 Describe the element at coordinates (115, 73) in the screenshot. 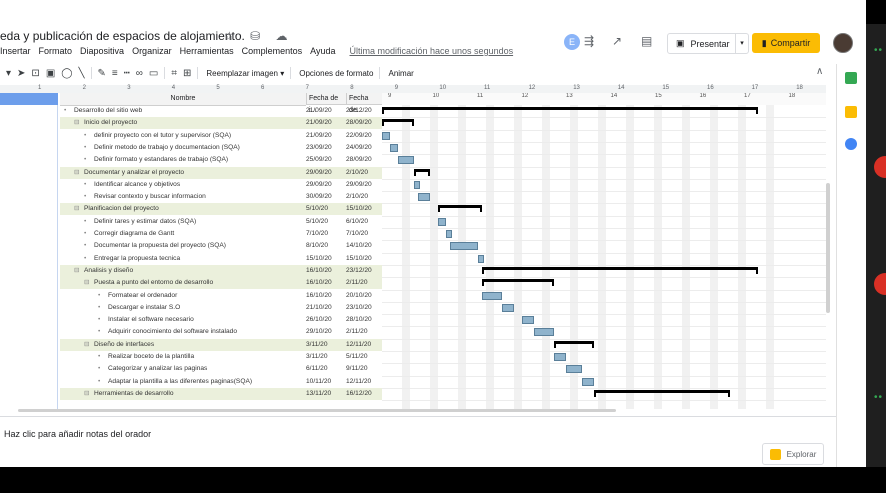

I see `line-weight-icon: ≡` at that location.